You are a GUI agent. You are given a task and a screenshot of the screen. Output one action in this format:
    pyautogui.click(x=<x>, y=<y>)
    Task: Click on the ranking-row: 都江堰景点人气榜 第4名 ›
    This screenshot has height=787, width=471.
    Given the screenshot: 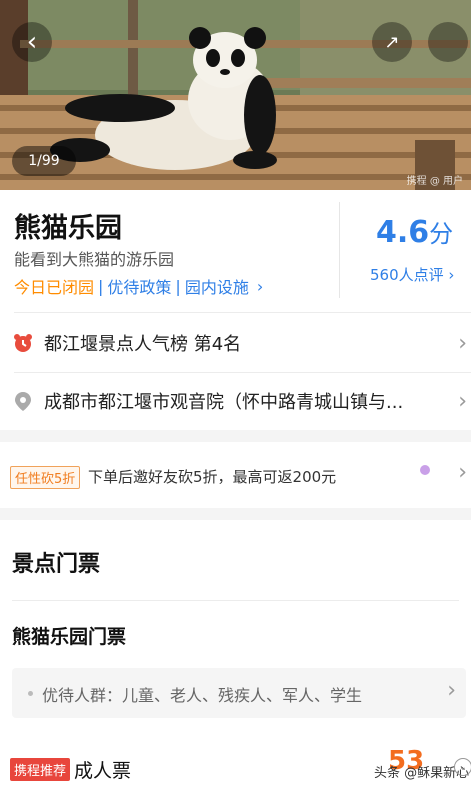 What is the action you would take?
    pyautogui.click(x=235, y=343)
    